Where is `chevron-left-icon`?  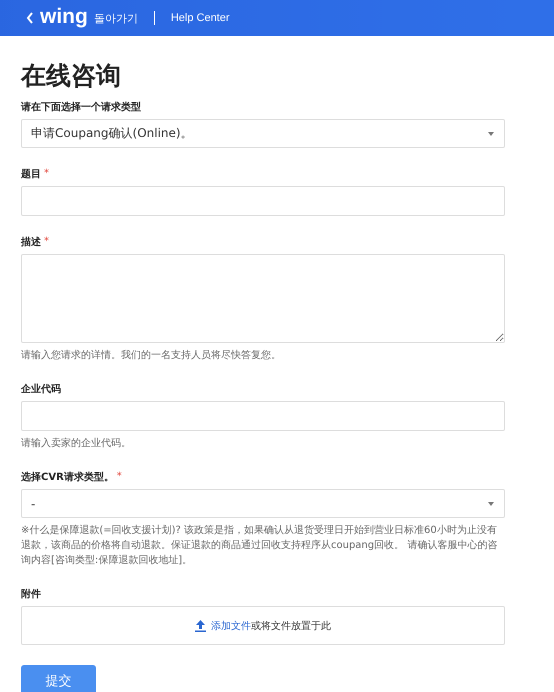 chevron-left-icon is located at coordinates (30, 18).